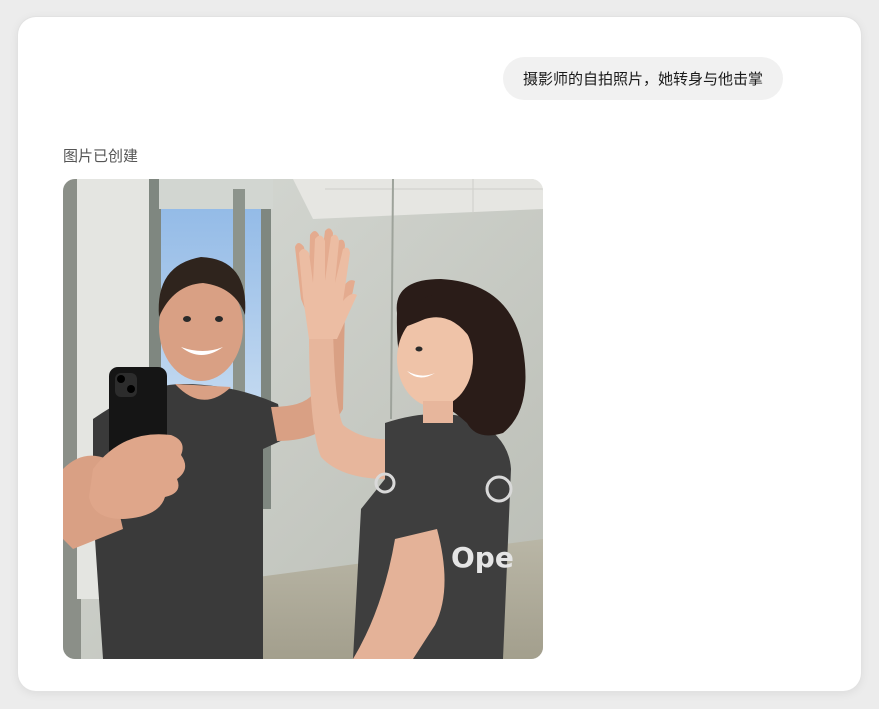 Image resolution: width=879 pixels, height=709 pixels. What do you see at coordinates (216, 194) in the screenshot?
I see `window-blind` at bounding box center [216, 194].